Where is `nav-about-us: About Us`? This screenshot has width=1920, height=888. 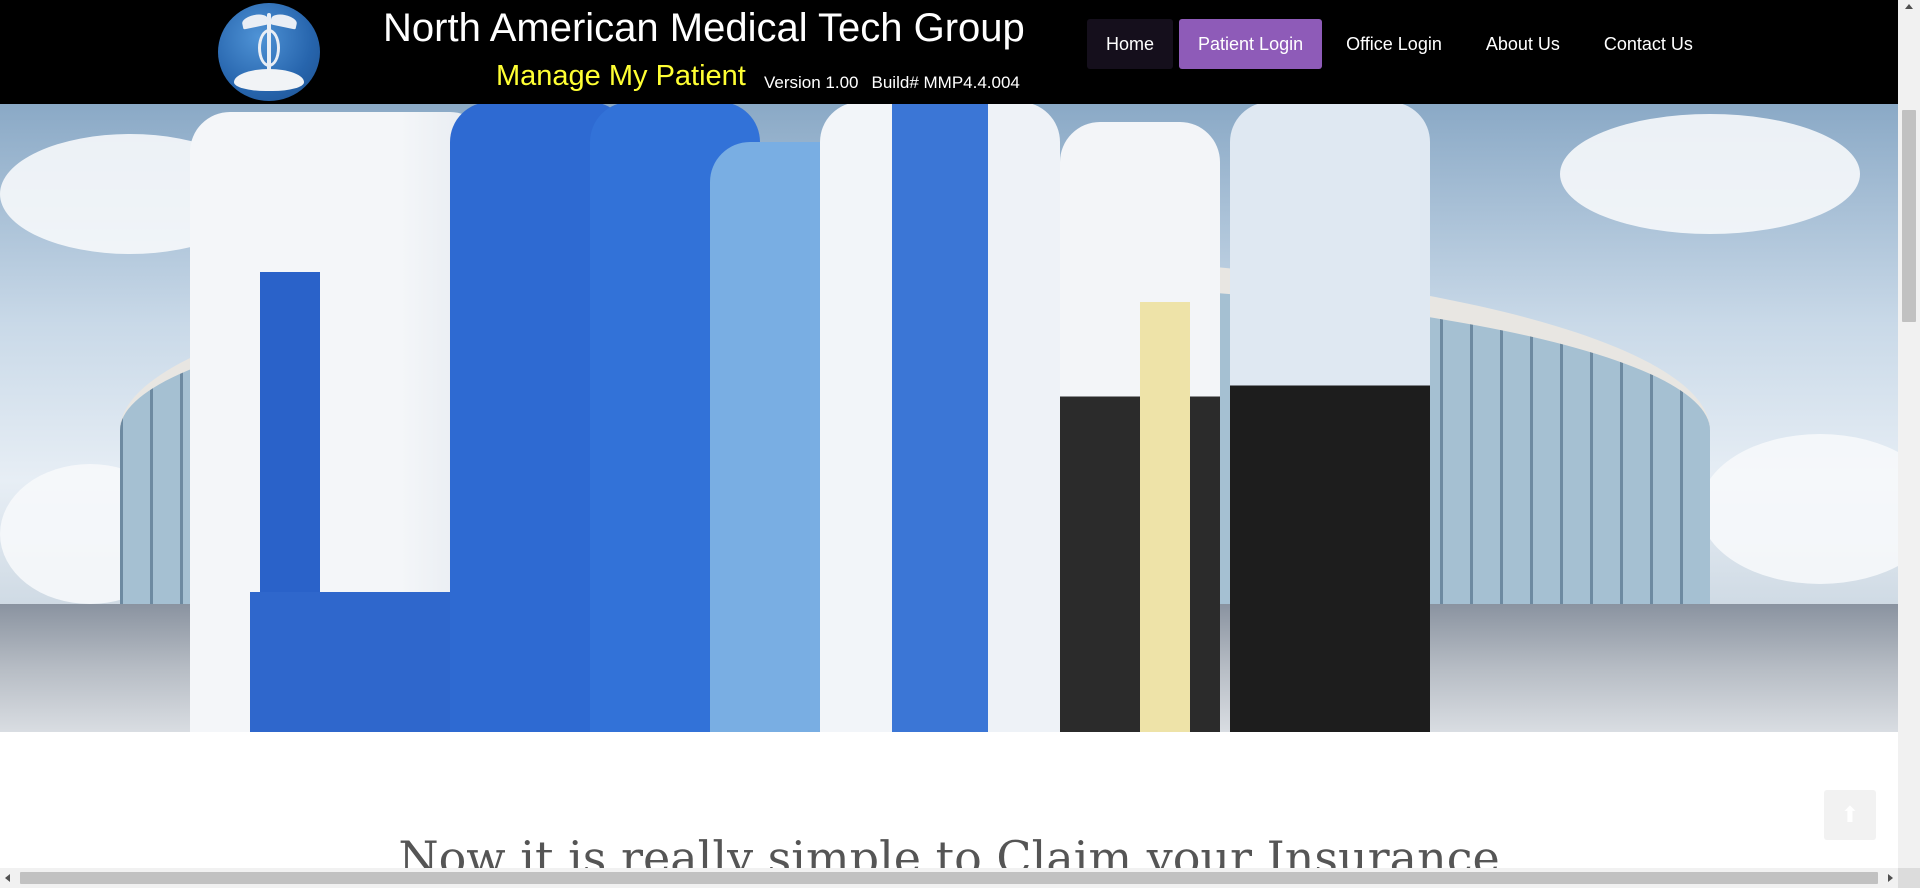
nav-about-us: About Us is located at coordinates (1523, 44).